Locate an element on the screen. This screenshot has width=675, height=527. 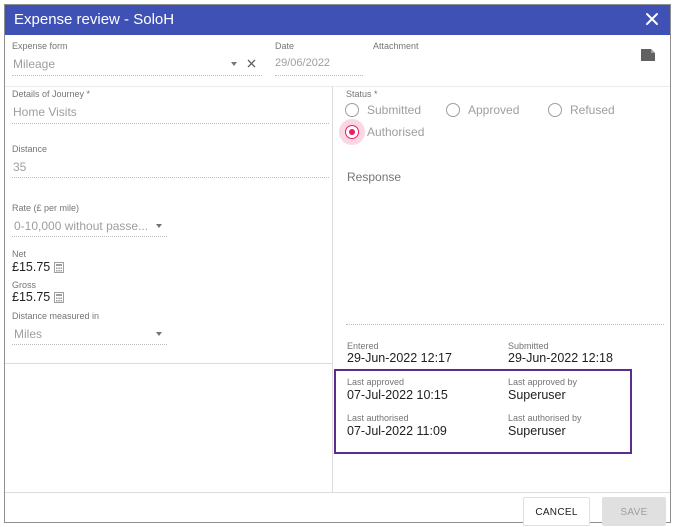
distance-unit-select: Miles is located at coordinates (28, 334).